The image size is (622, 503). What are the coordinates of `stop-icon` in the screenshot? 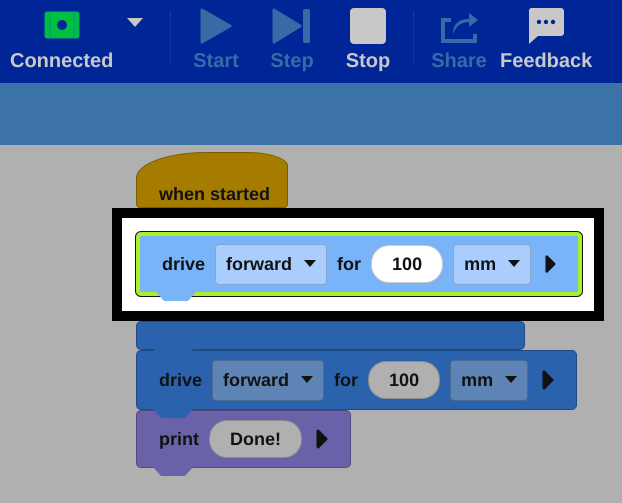 It's located at (368, 26).